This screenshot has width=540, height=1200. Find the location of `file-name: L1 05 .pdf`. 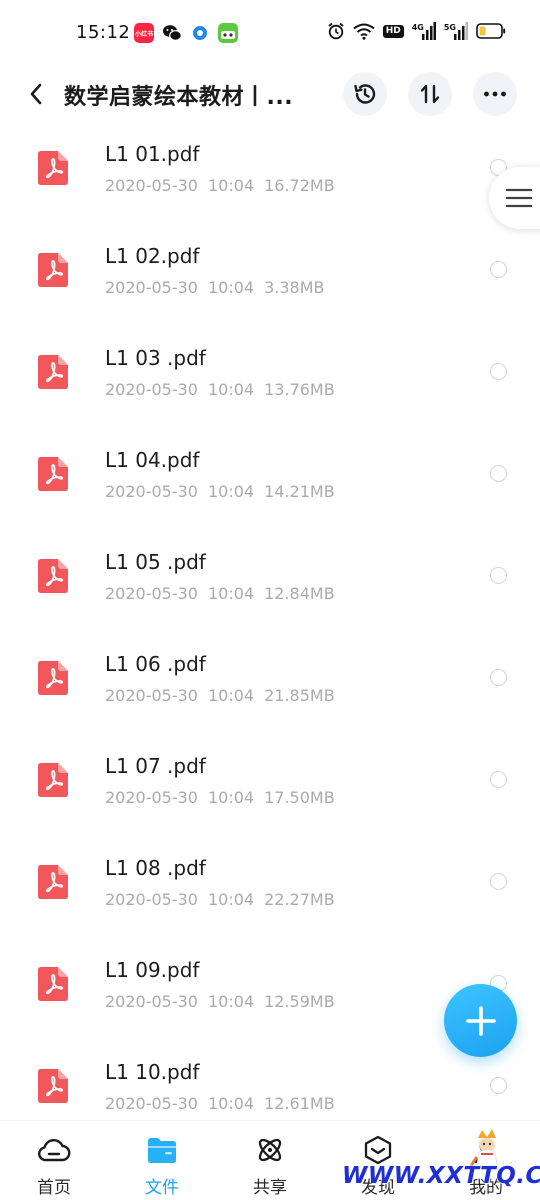

file-name: L1 05 .pdf is located at coordinates (155, 562).